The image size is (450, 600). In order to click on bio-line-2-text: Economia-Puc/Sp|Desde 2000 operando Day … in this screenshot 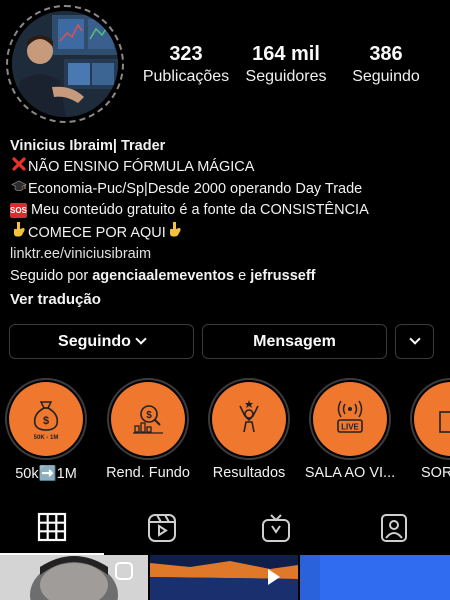, I will do `click(195, 188)`.